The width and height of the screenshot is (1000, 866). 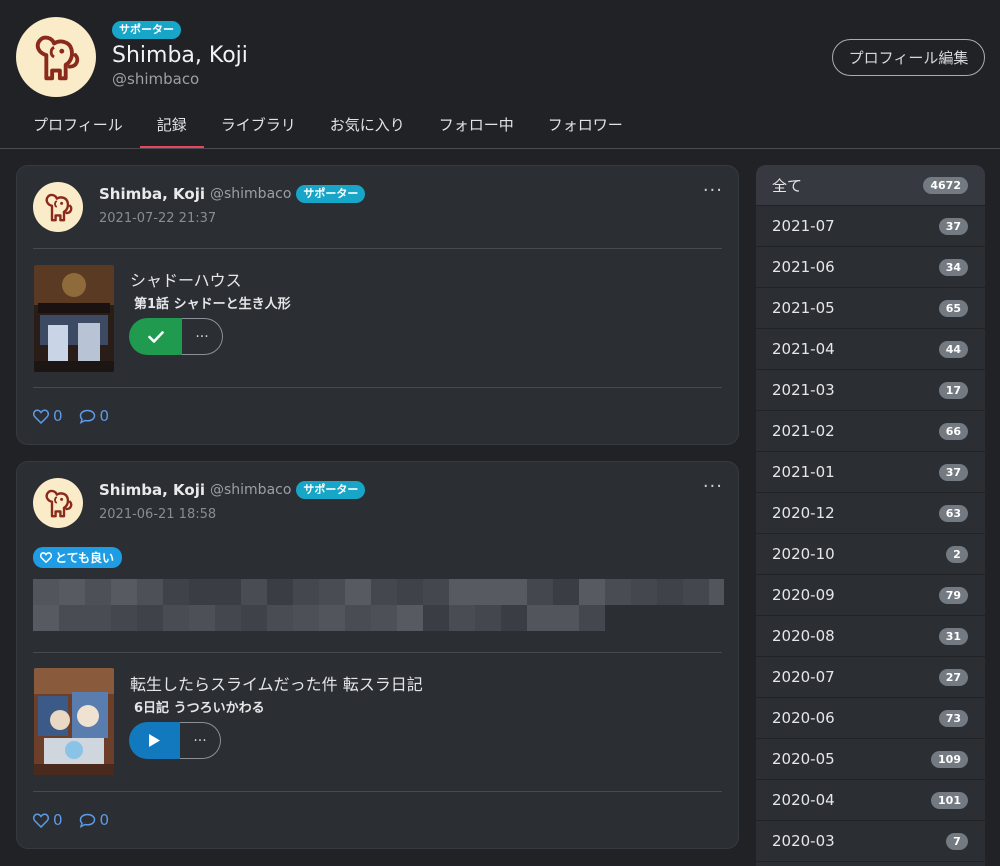 I want to click on count-badge: 79, so click(x=953, y=595).